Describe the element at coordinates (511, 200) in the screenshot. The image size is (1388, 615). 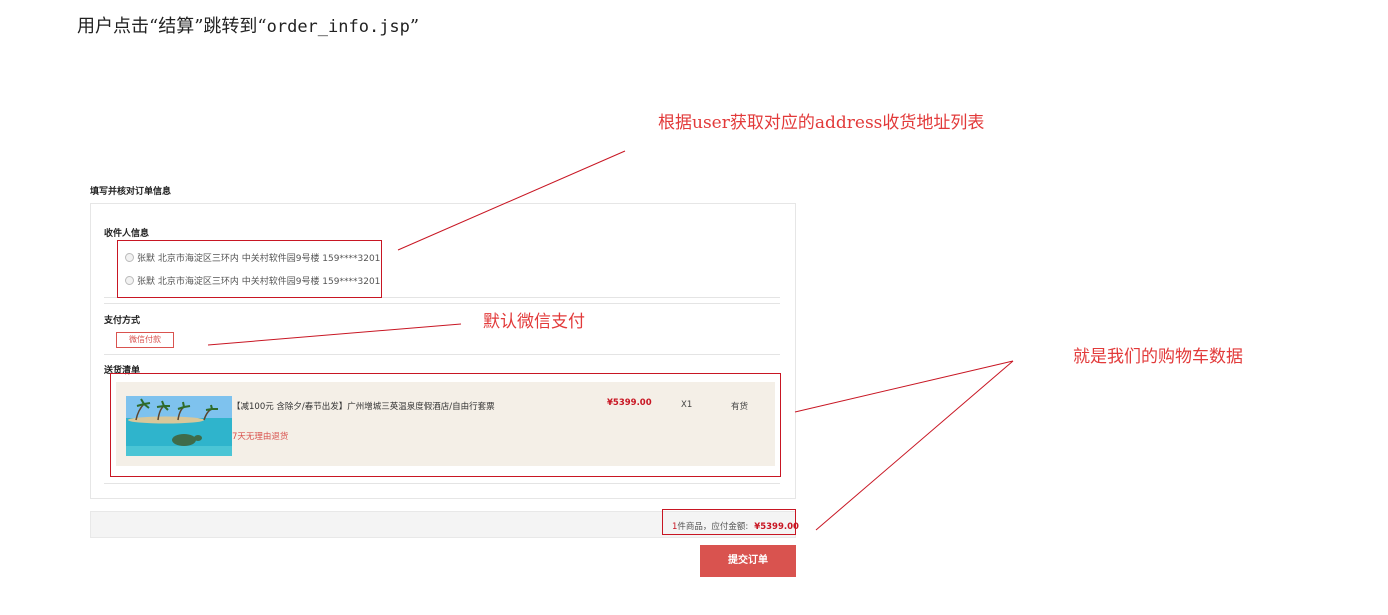
I see `address-callout-line` at that location.